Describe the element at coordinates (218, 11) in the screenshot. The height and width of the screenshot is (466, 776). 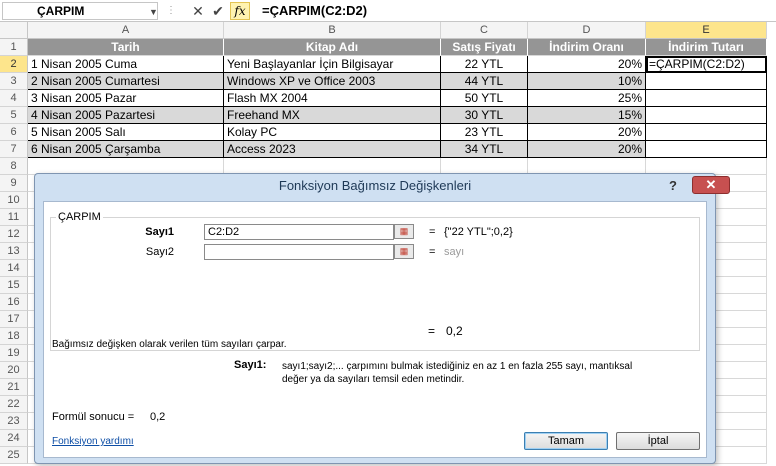
I see `enter-check-icon: ✔` at that location.